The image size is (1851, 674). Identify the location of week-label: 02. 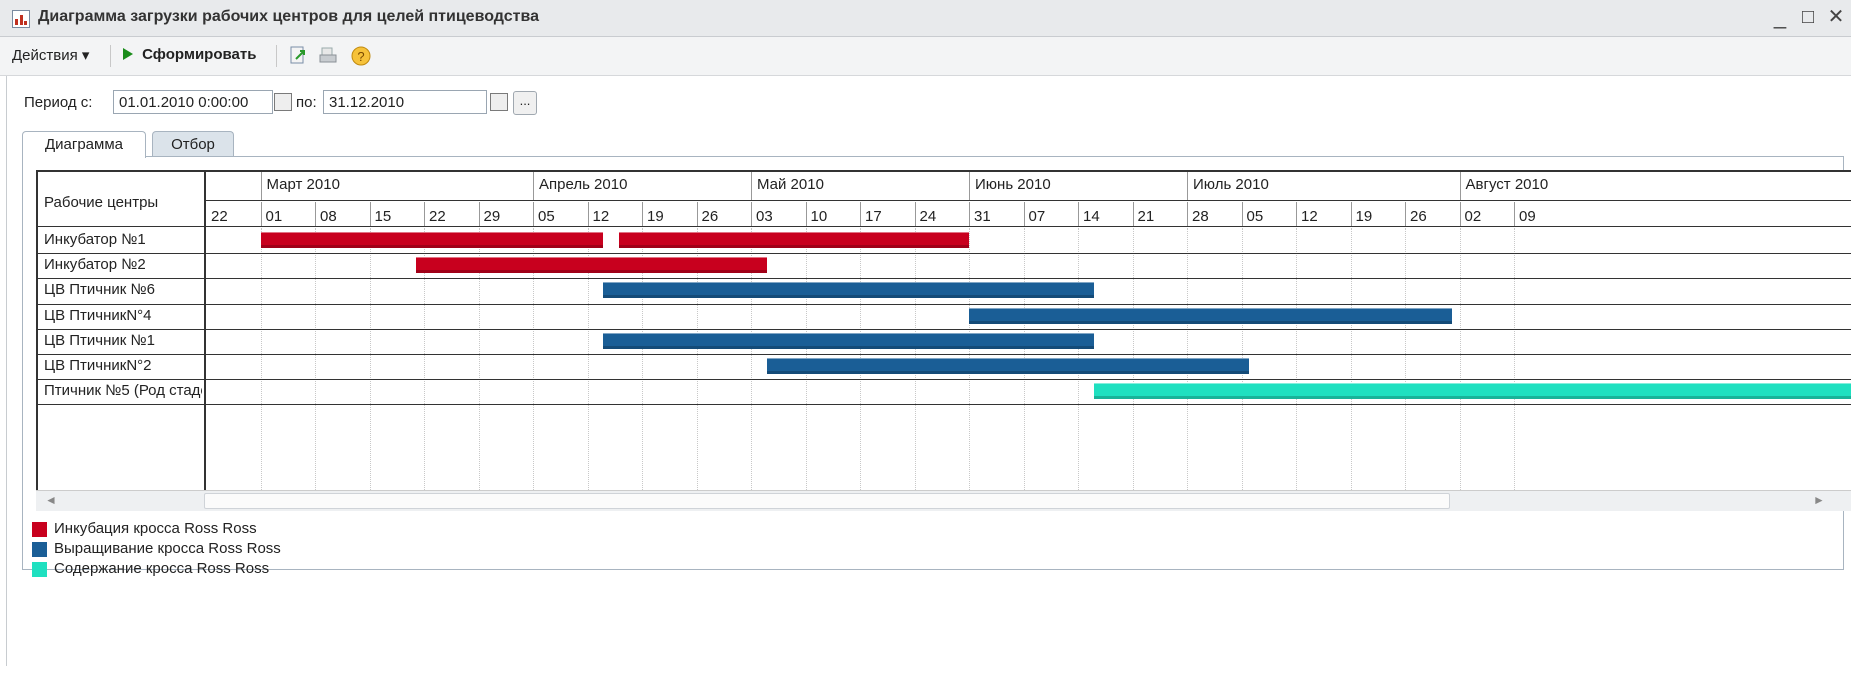
(1473, 216).